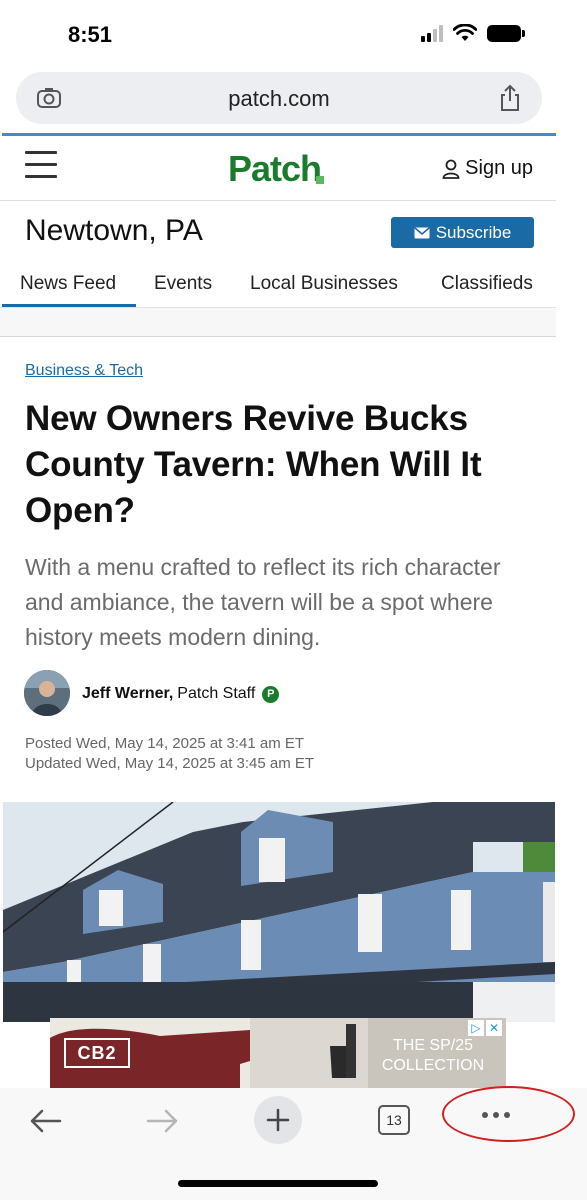 This screenshot has width=587, height=1200. Describe the element at coordinates (165, 743) in the screenshot. I see `posted-date: Posted Wed, May 14, 2025 at 3:41 am ET` at that location.